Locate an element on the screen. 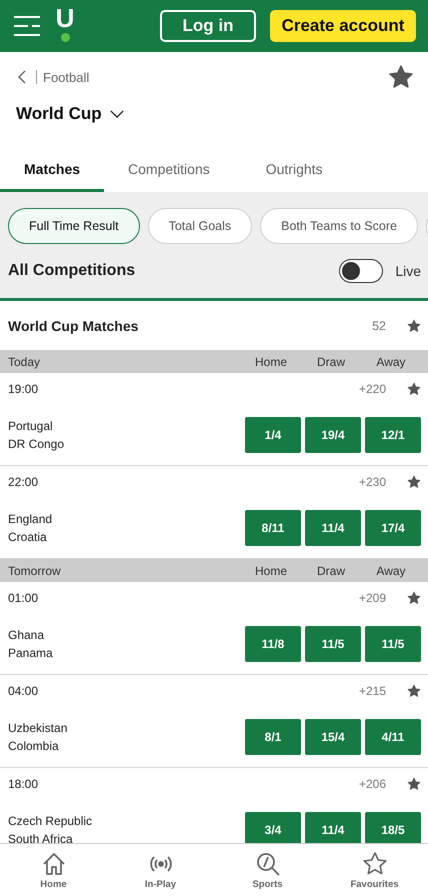  team-name: South Africa is located at coordinates (41, 837).